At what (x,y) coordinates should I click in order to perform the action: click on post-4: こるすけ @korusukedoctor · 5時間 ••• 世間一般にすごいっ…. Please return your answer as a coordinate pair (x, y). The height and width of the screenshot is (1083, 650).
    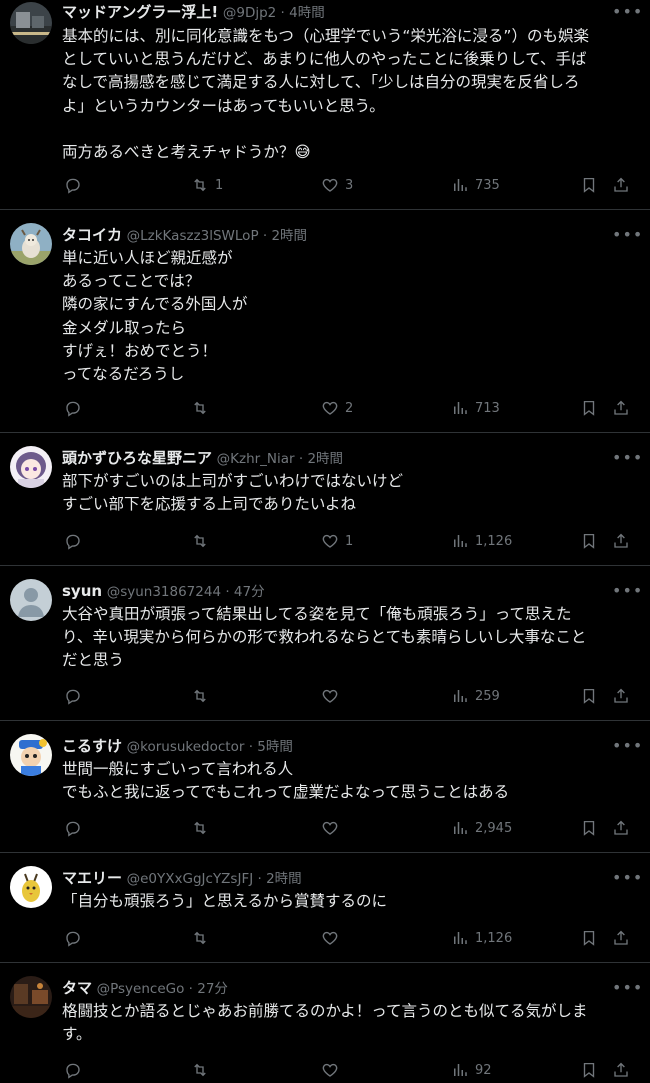
    Looking at the image, I should click on (325, 787).